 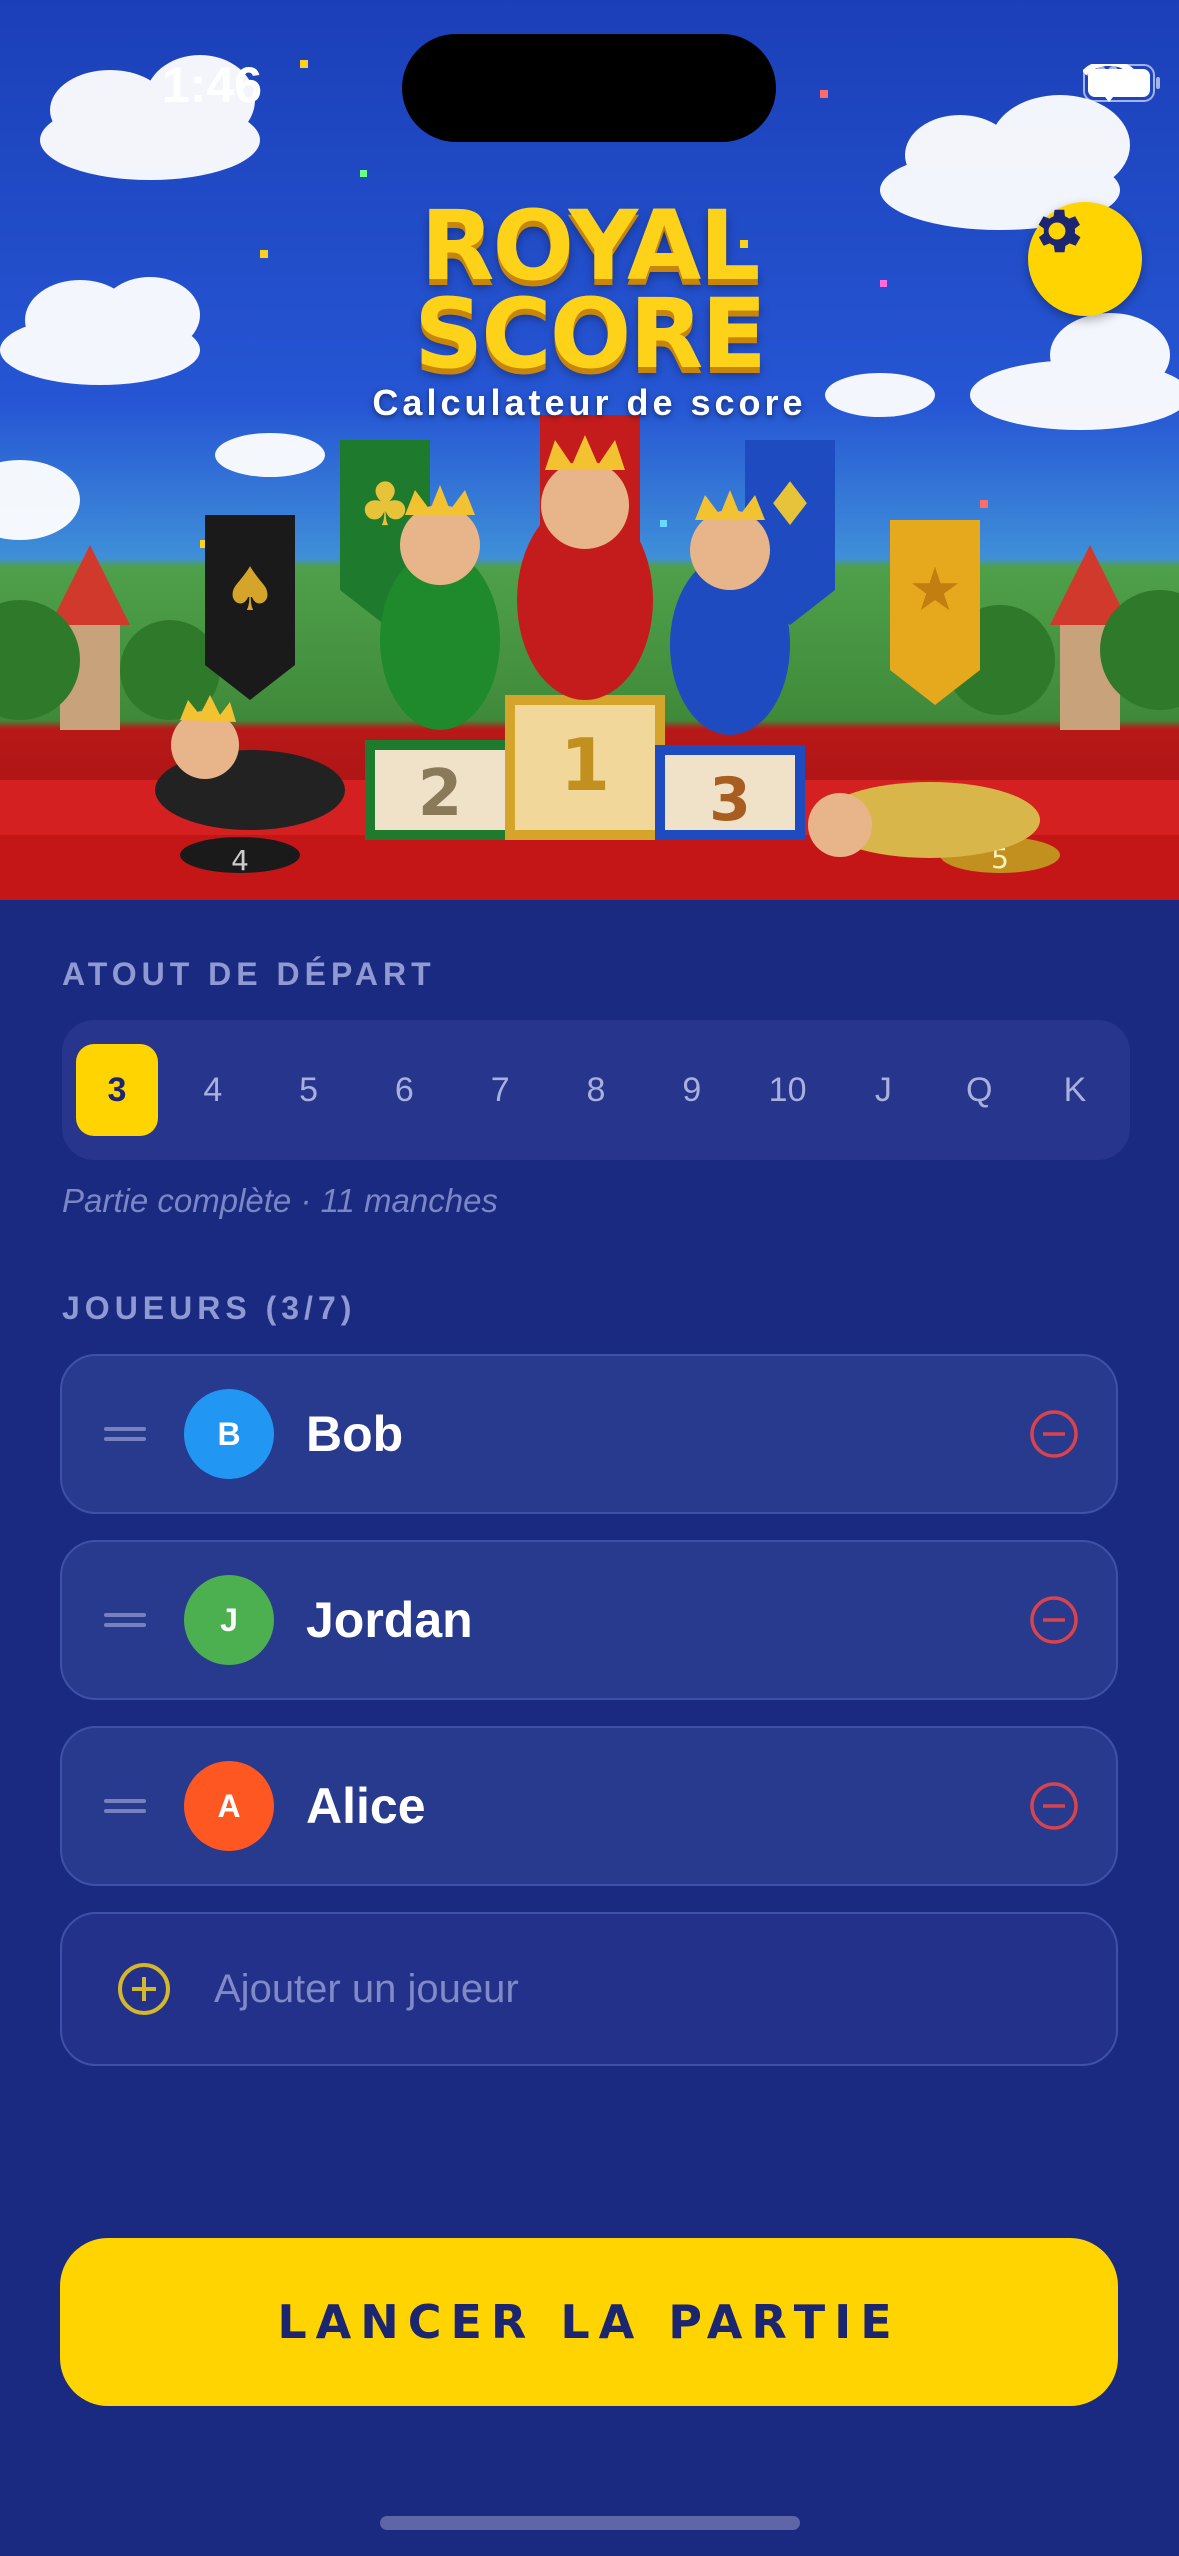 I want to click on dynamic-island, so click(x=589, y=88).